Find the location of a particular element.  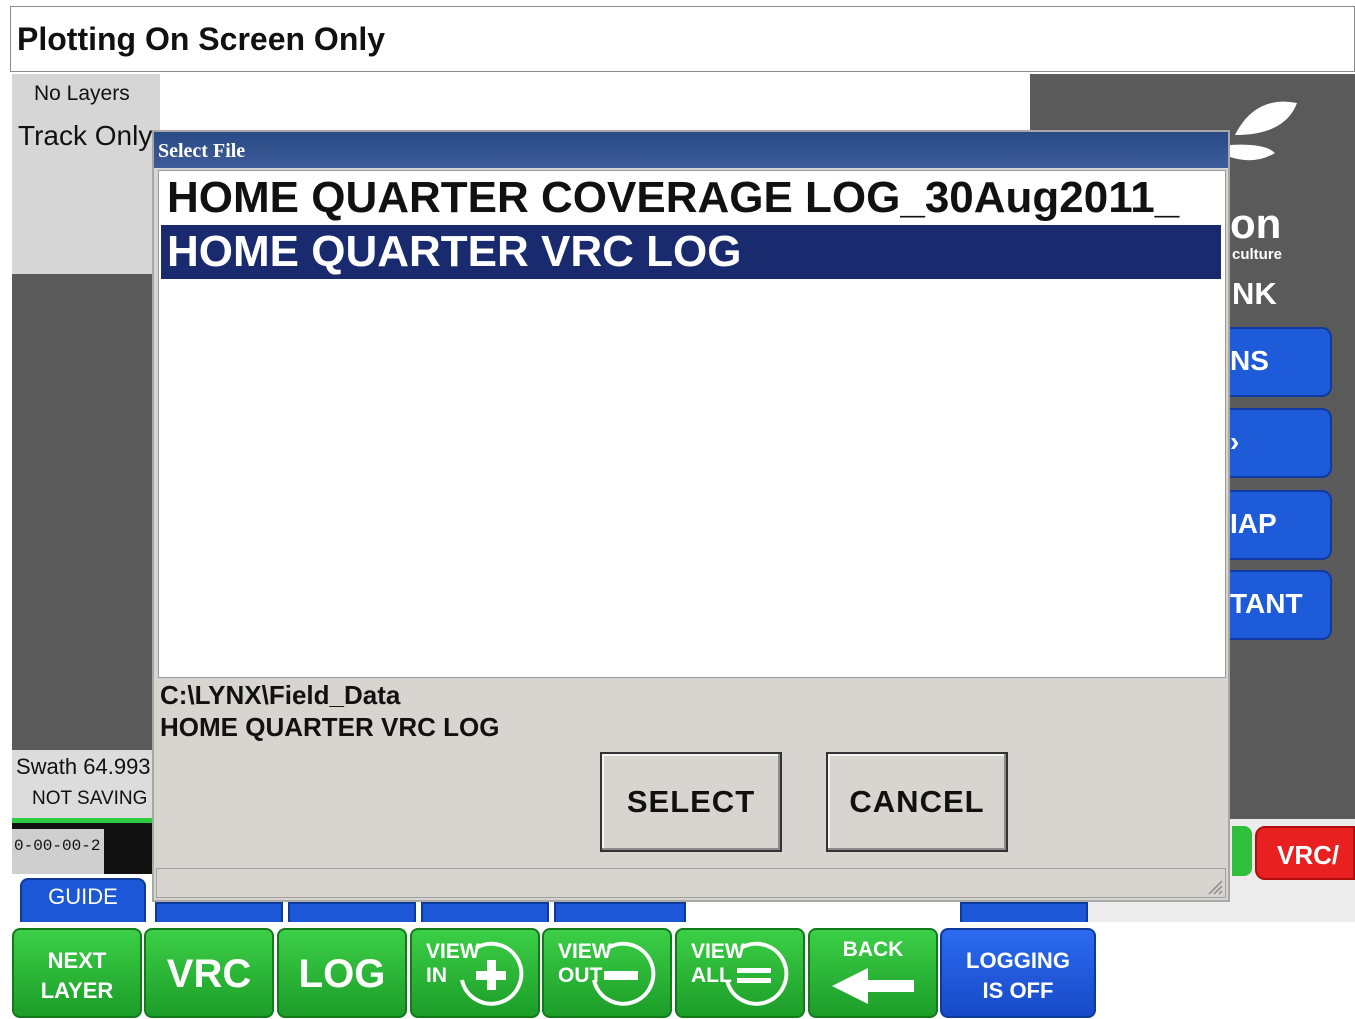

time-strip: 0-00-00-2 is located at coordinates (86, 846).